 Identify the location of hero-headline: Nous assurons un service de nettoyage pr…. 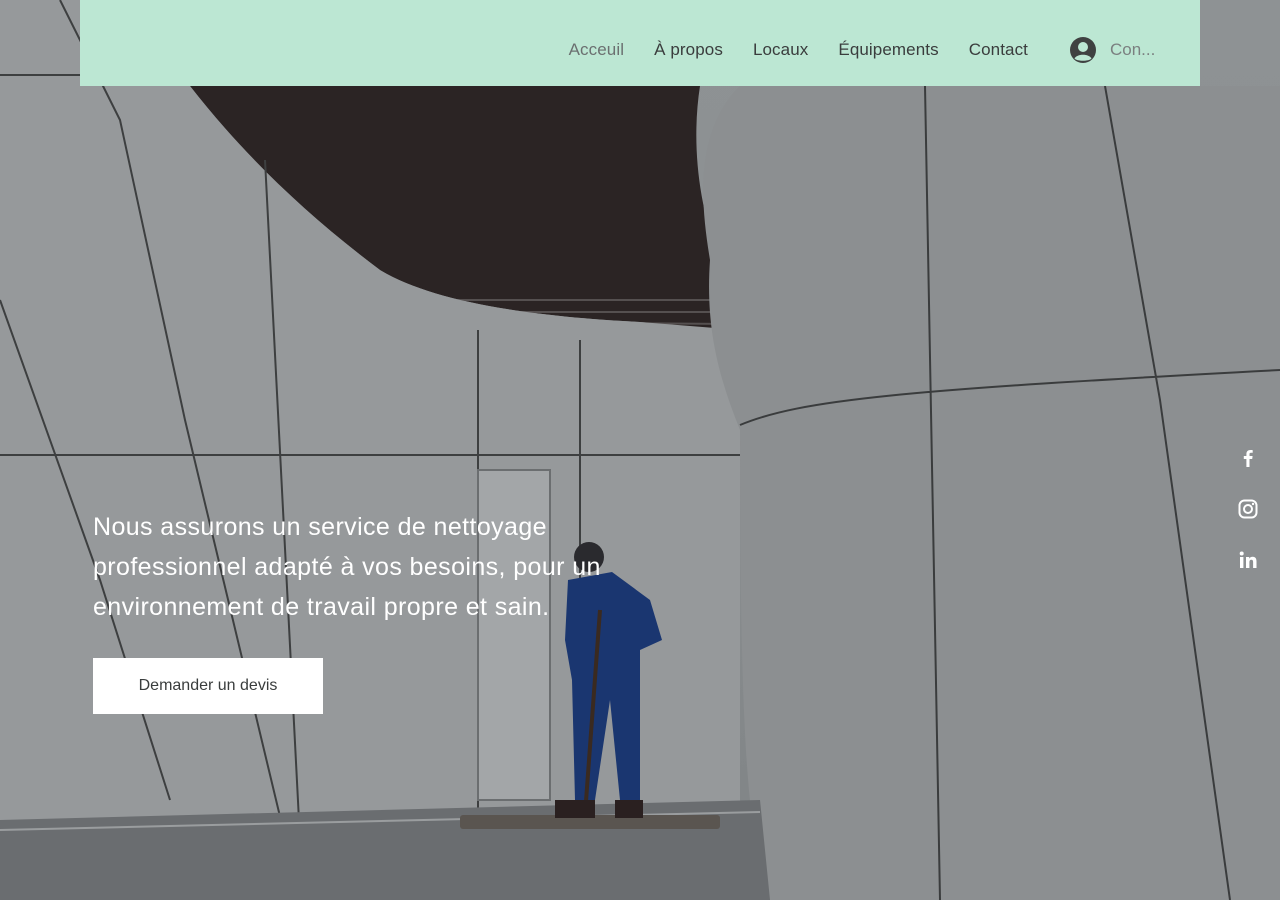
(347, 567).